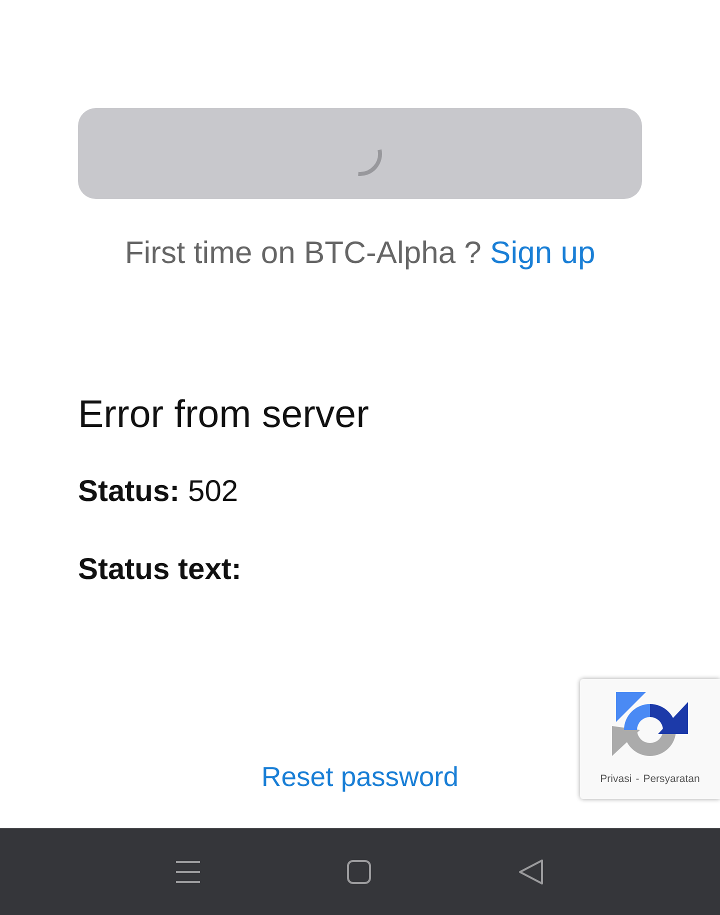 The image size is (720, 915). I want to click on menu-icon, so click(188, 872).